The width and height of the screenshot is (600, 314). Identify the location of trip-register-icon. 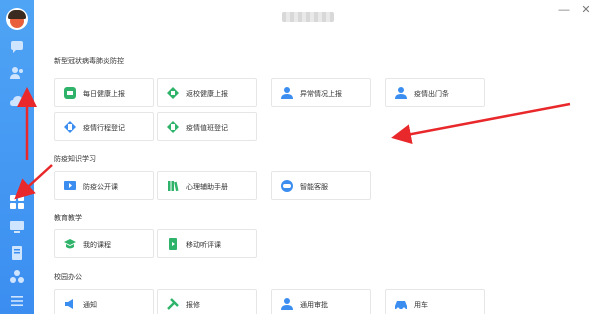
(70, 127).